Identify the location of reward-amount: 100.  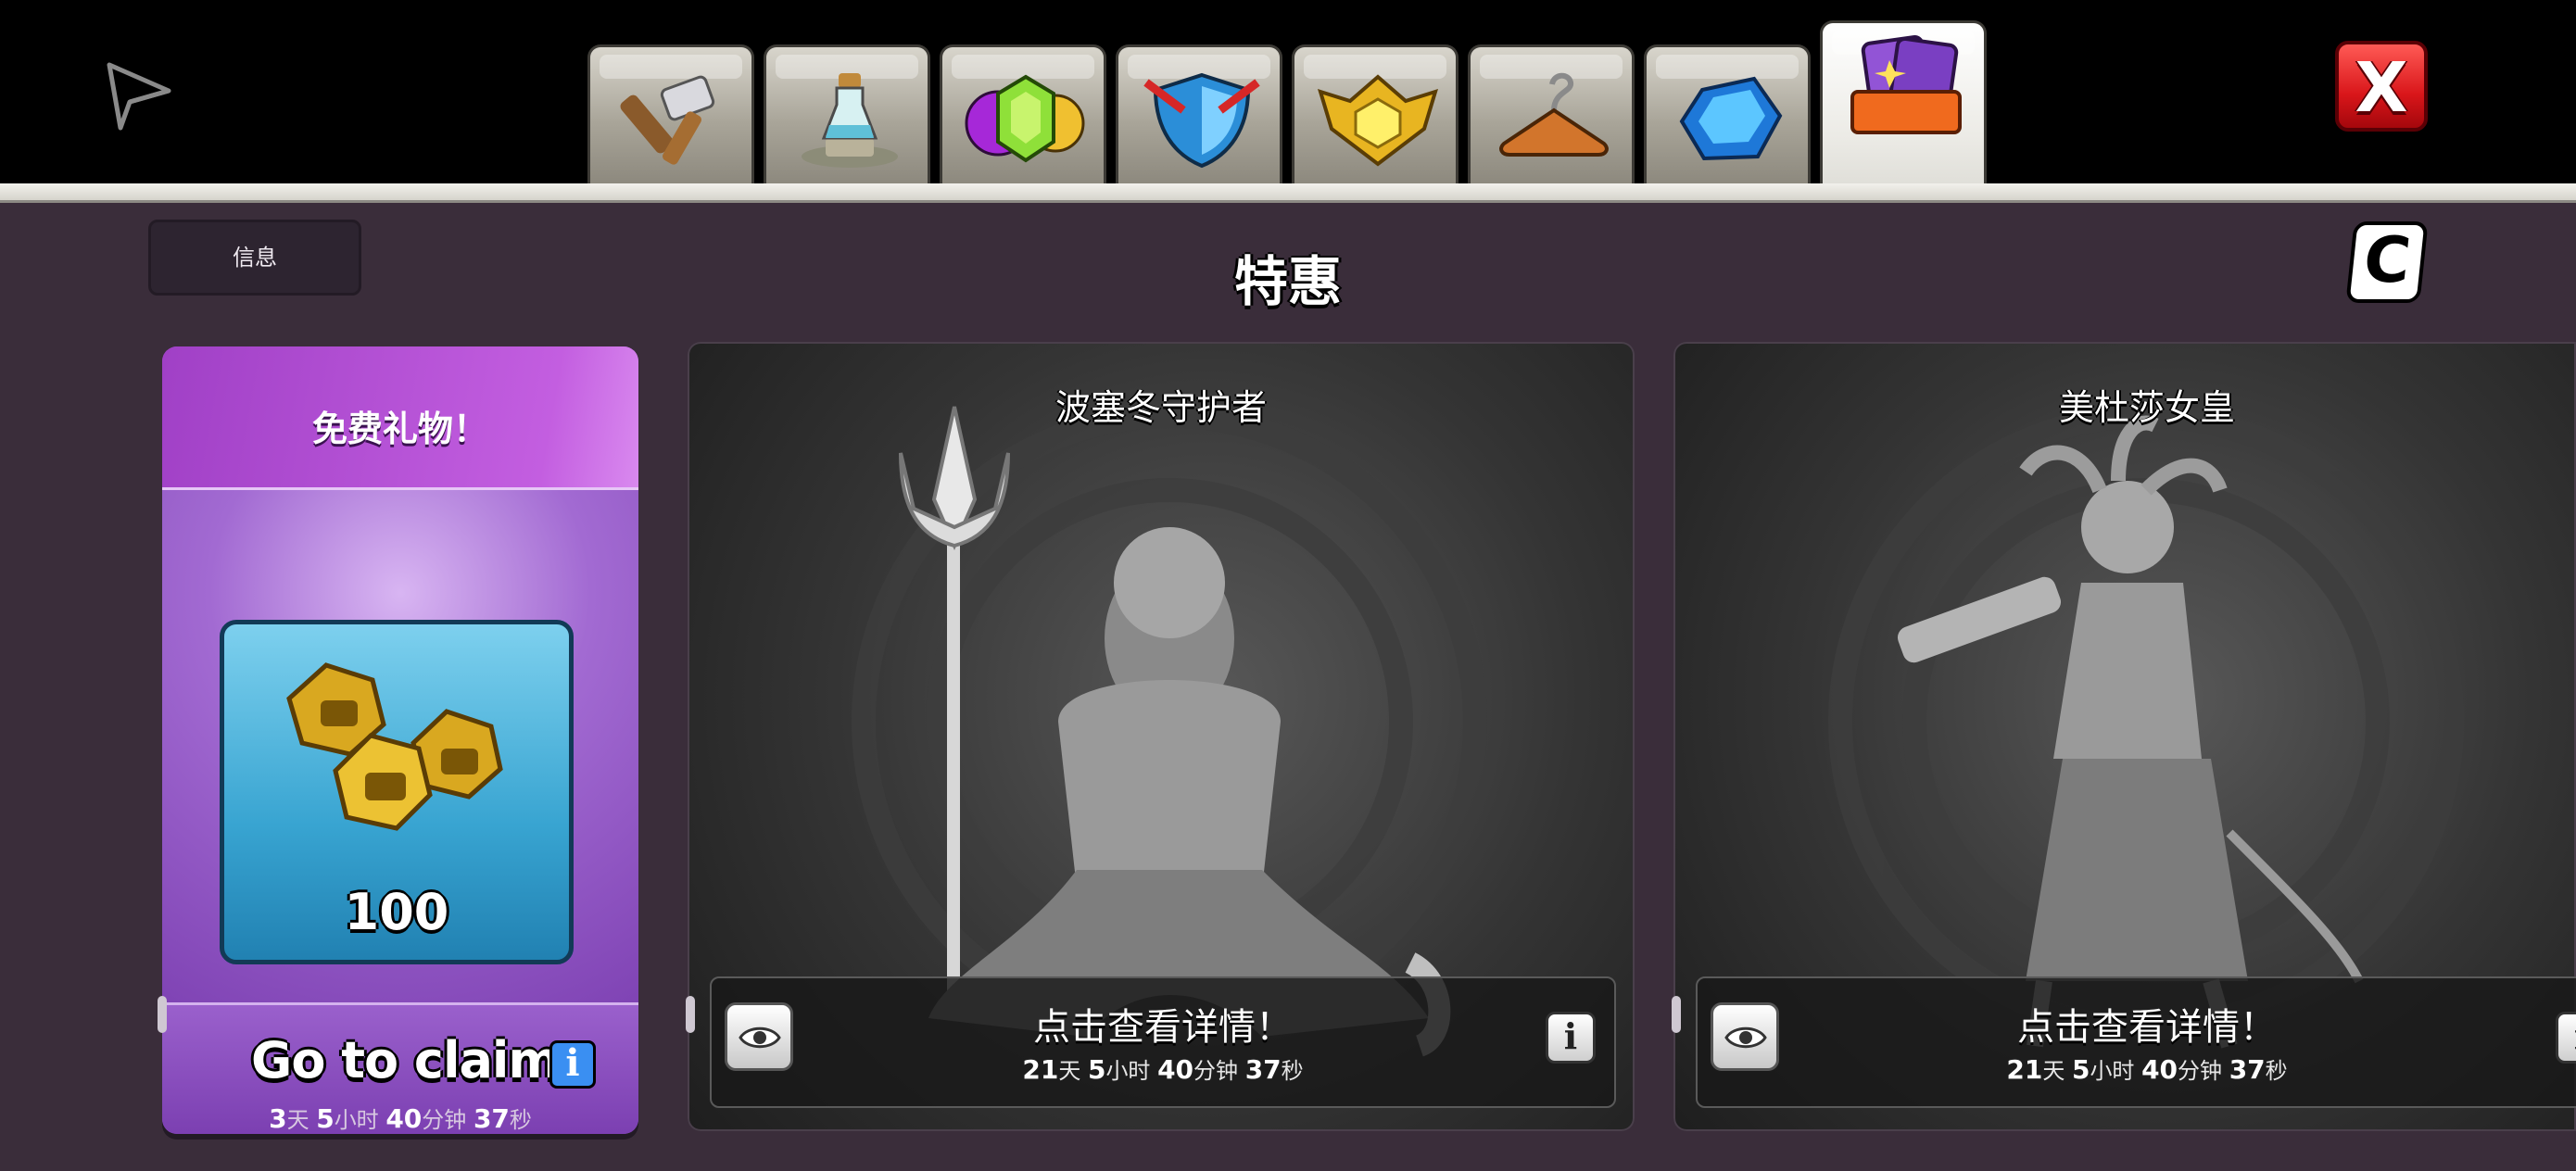
(396, 912).